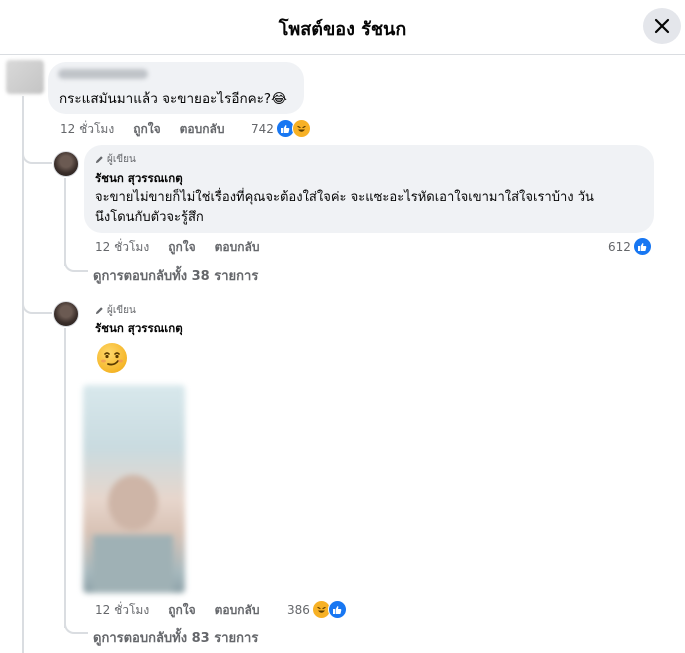  Describe the element at coordinates (175, 275) in the screenshot. I see `view-replies-link: ดูการตอบกลับทั้ง 38 รายการ` at that location.